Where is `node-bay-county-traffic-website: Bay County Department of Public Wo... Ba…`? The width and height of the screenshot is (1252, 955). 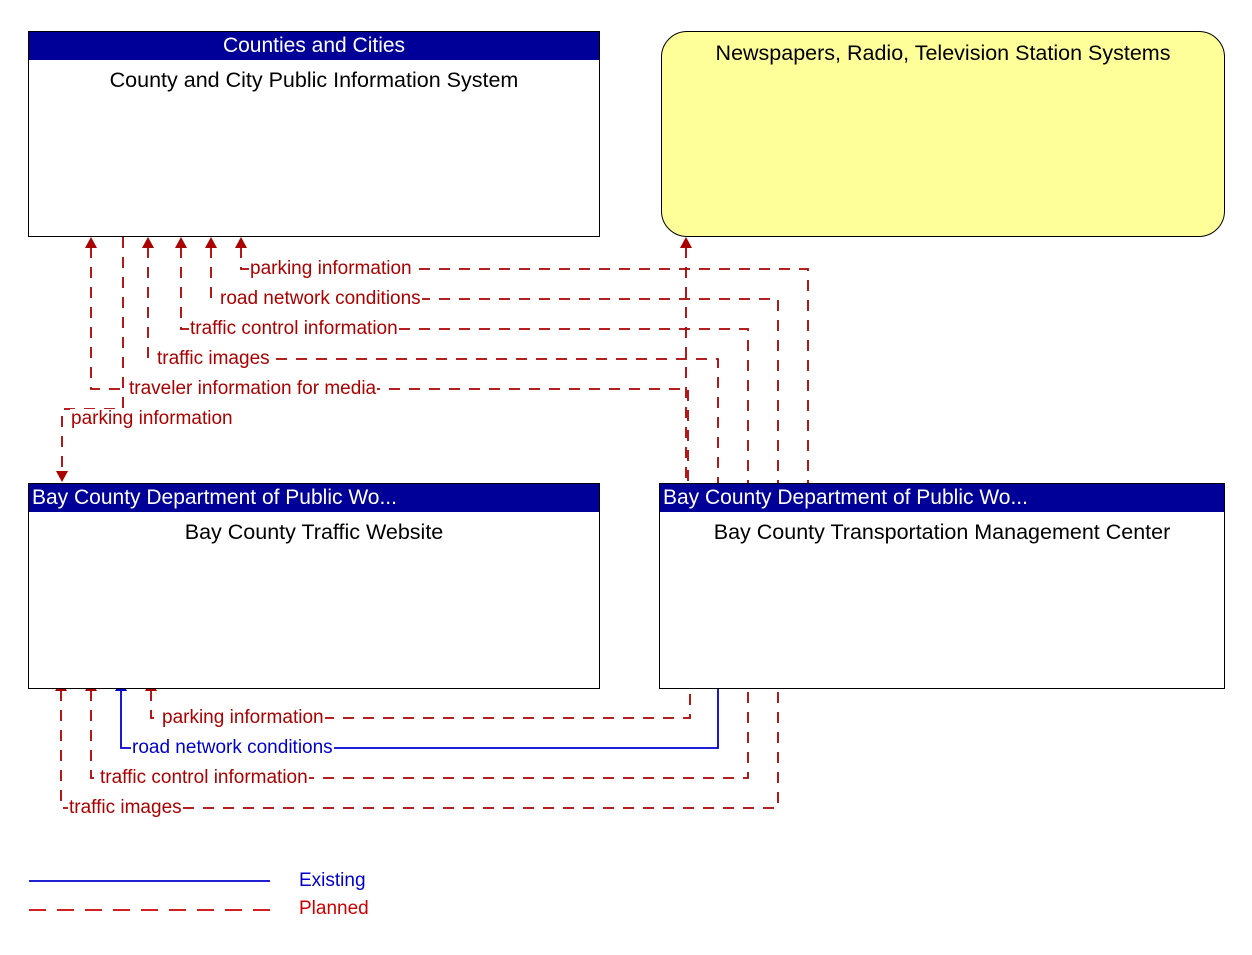 node-bay-county-traffic-website: Bay County Department of Public Wo... Ba… is located at coordinates (314, 586).